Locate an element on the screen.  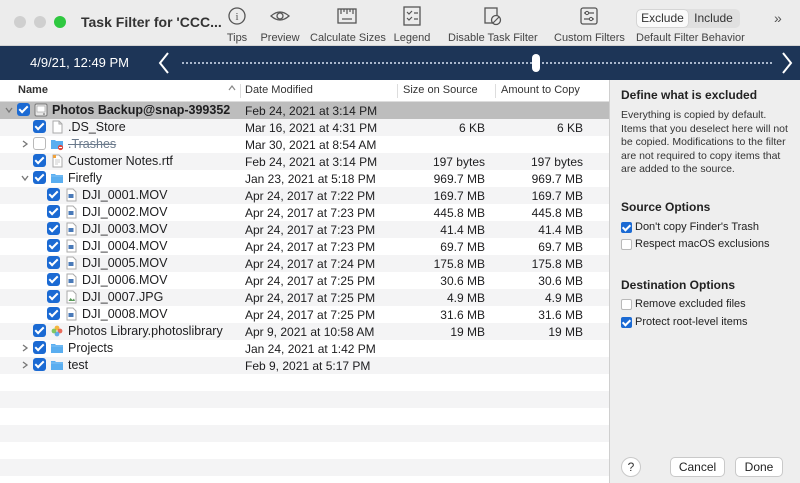
column-header-amount-to-copy: Amount to Copy is located at coordinates (540, 90).